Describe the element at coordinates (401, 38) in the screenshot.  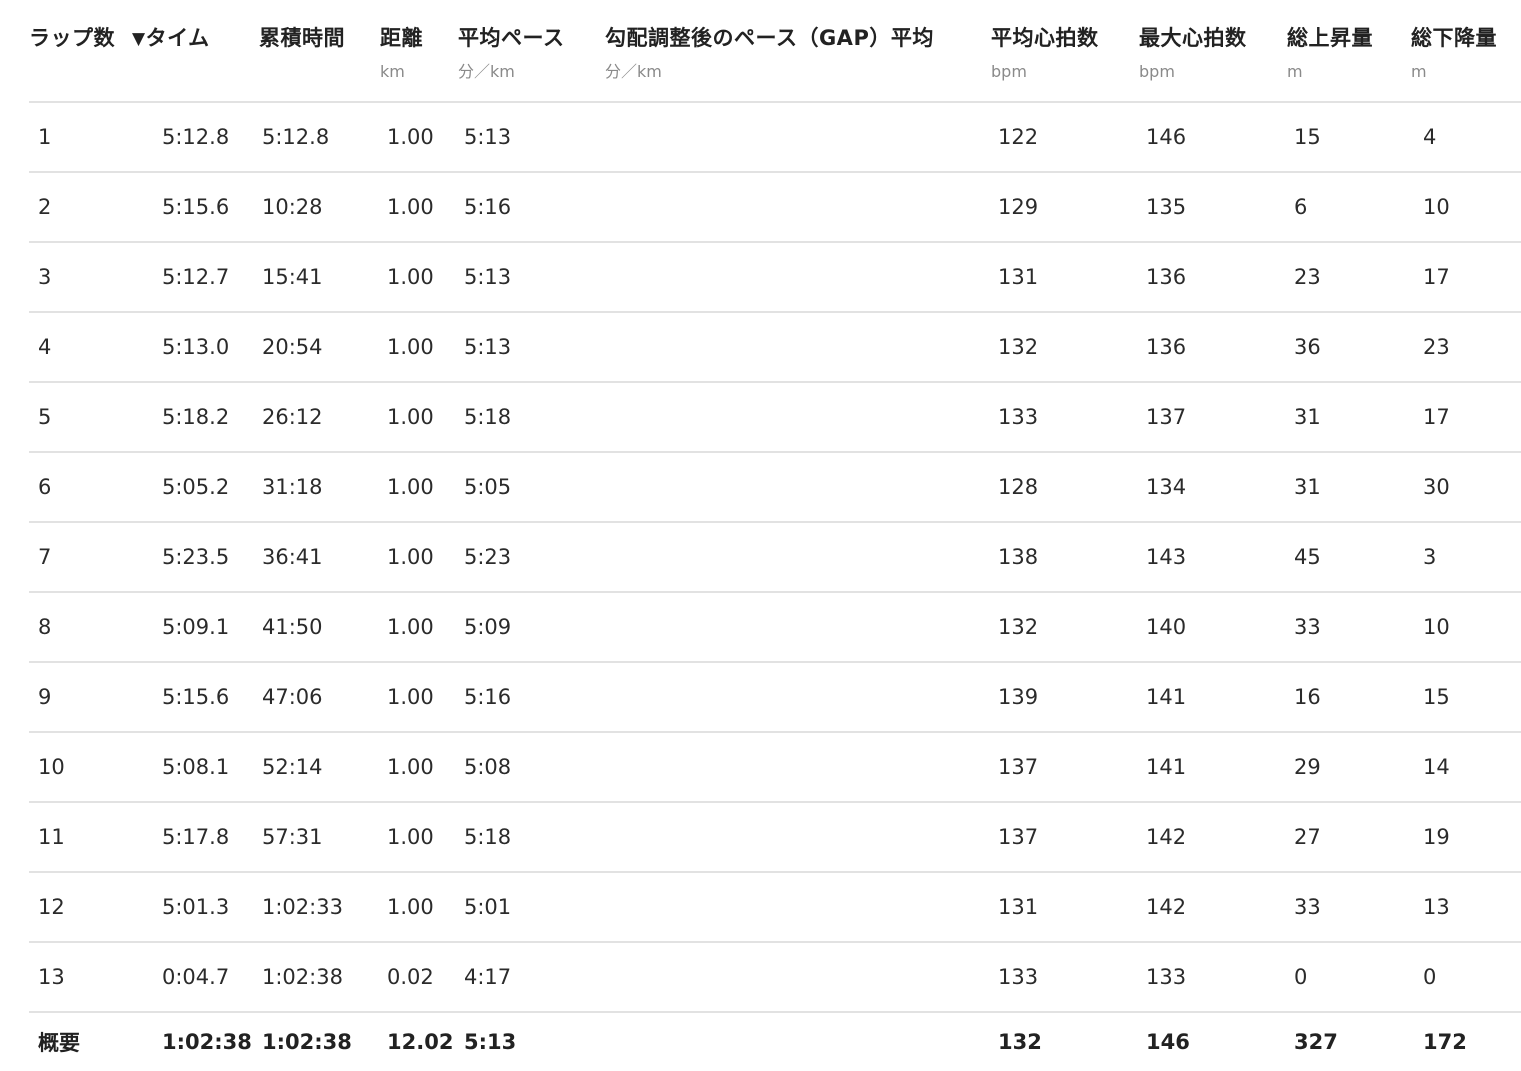
I see `header-distance-title: 距離` at that location.